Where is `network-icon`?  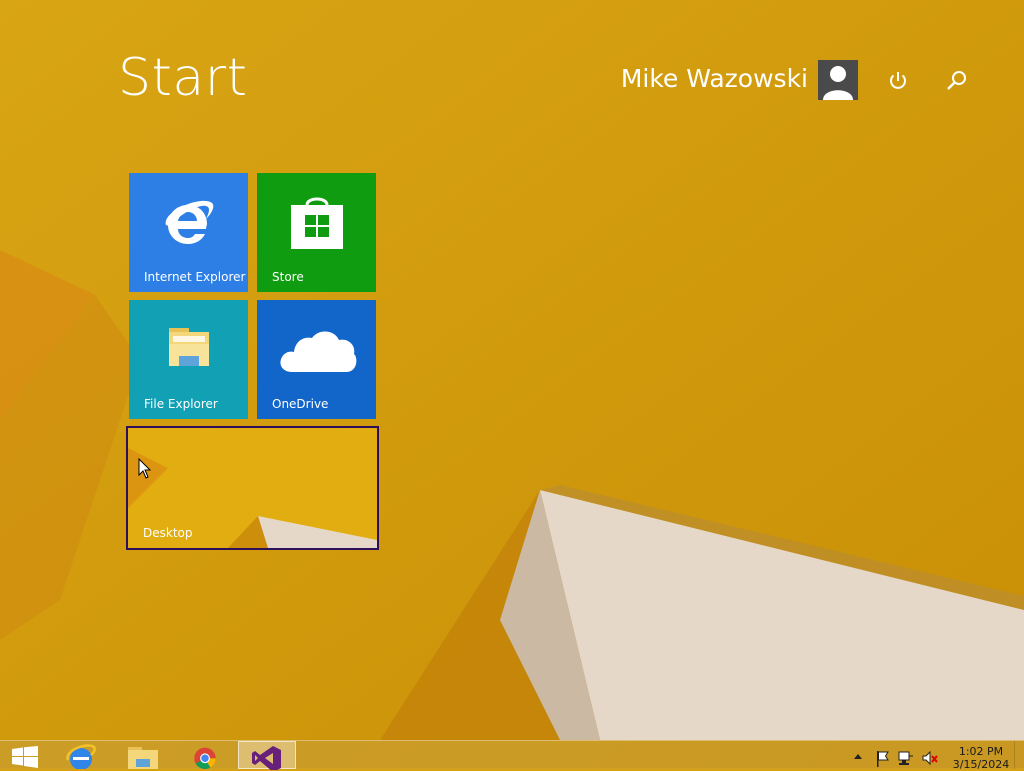 network-icon is located at coordinates (906, 755).